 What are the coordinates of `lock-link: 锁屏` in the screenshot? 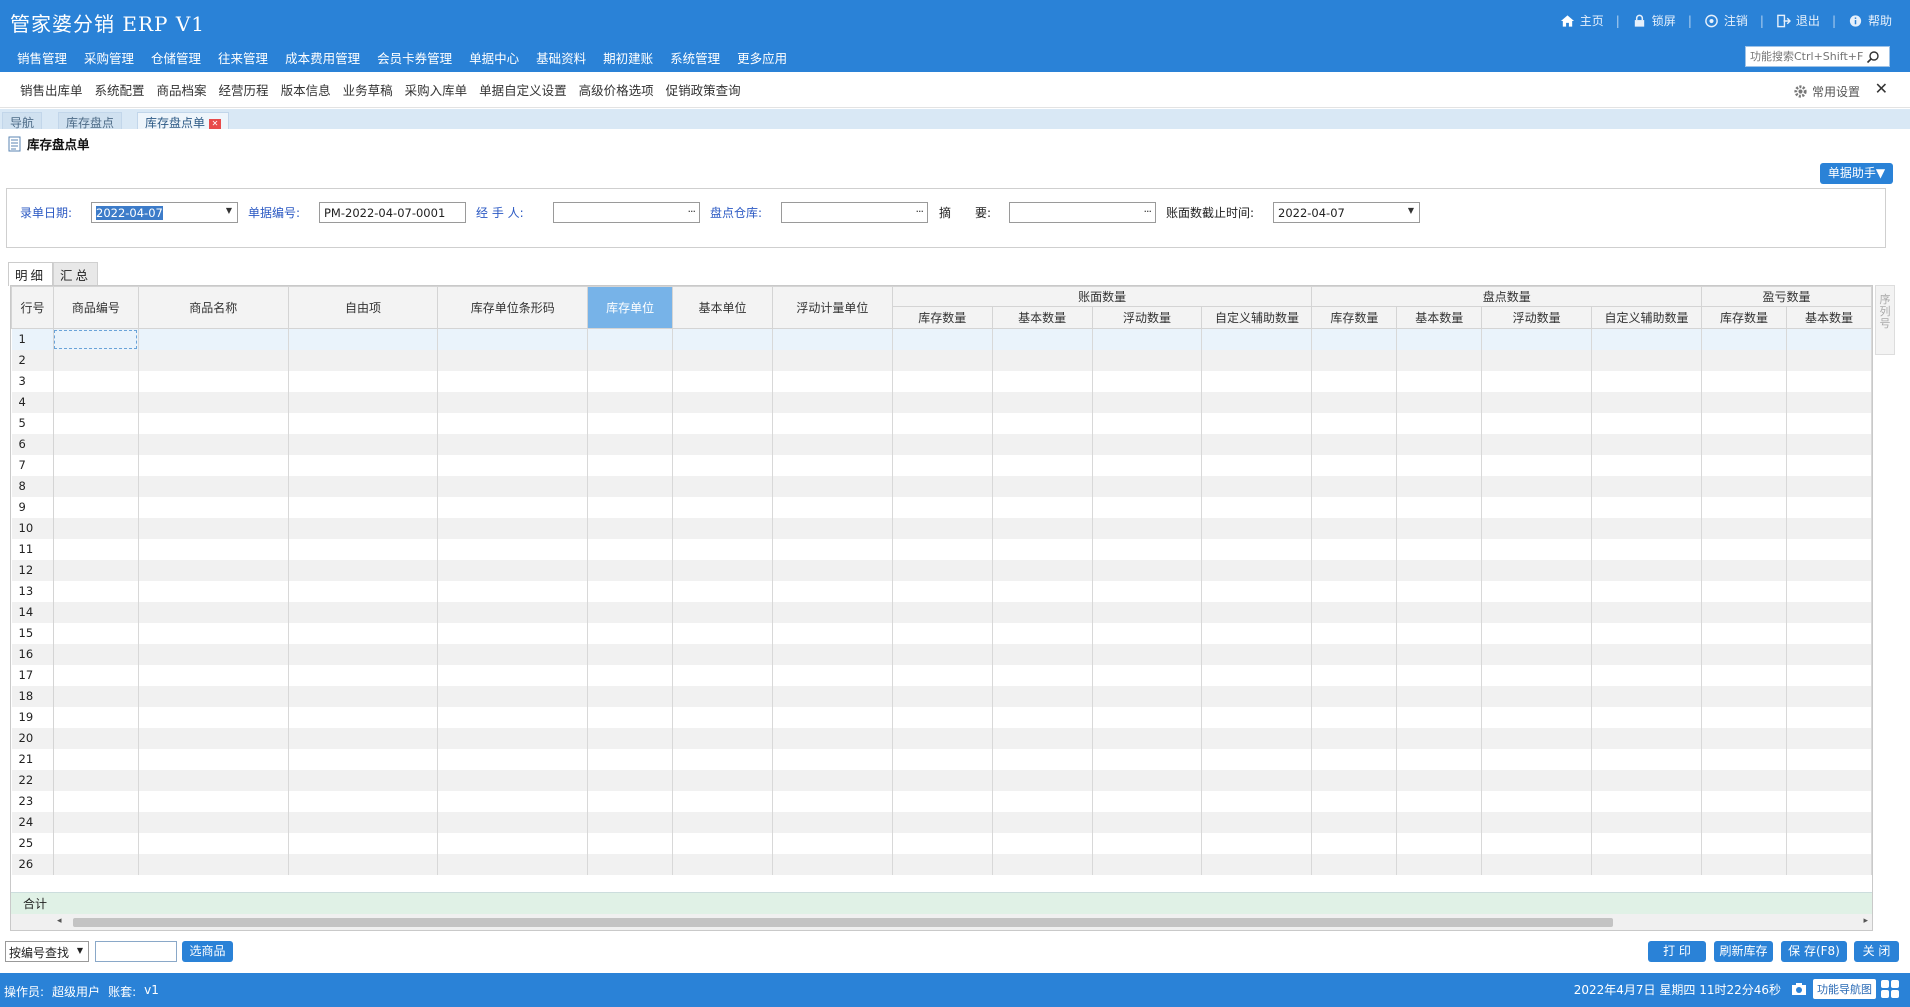 It's located at (1654, 20).